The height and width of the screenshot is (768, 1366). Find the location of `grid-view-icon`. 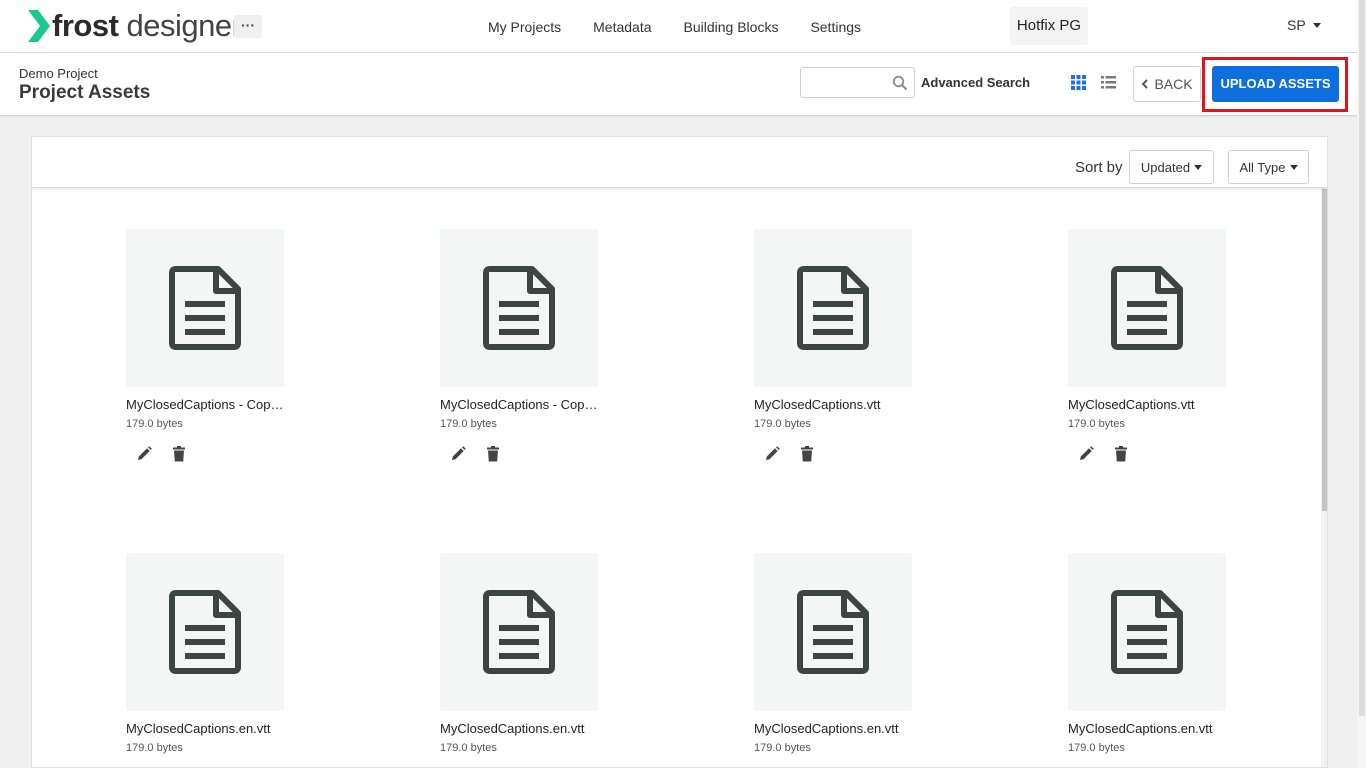

grid-view-icon is located at coordinates (1078, 82).